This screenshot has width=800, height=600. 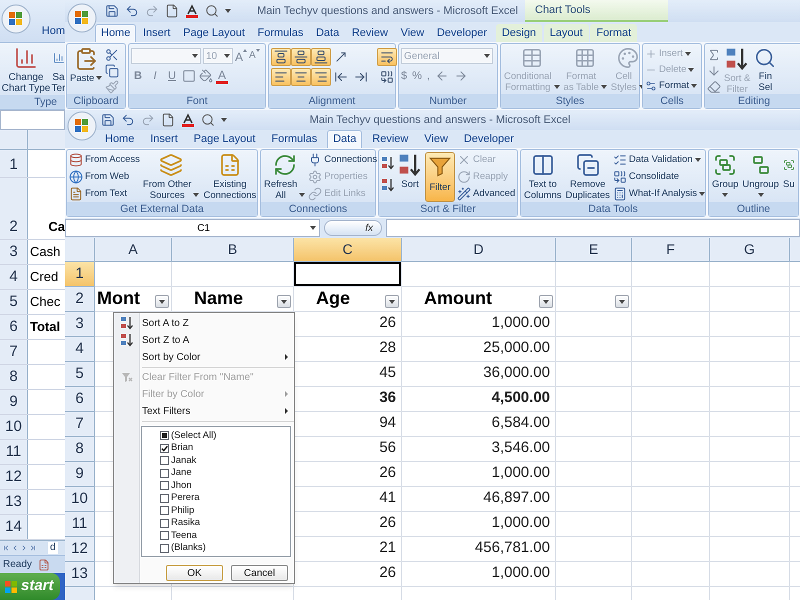 I want to click on scissors-icon, so click(x=112, y=55).